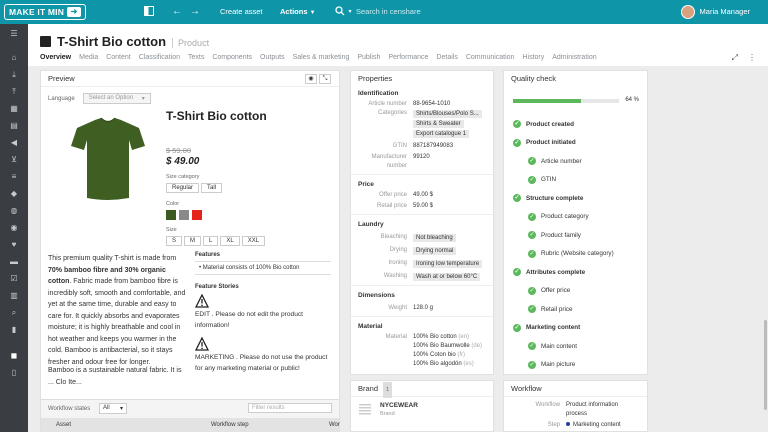 This screenshot has height=432, width=768. Describe the element at coordinates (14, 245) in the screenshot. I see `heart-icon: ♥` at that location.